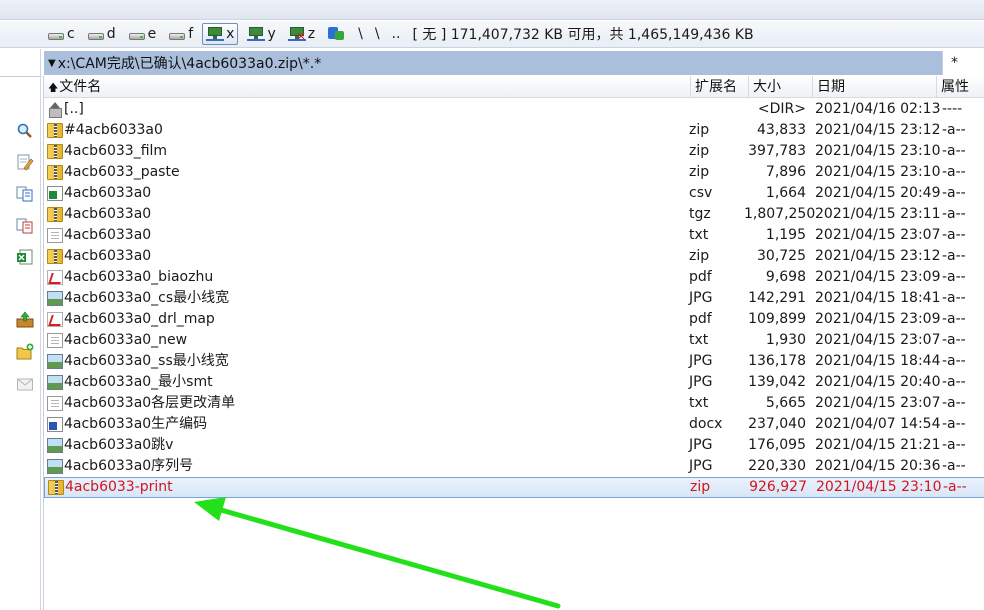  Describe the element at coordinates (55, 256) in the screenshot. I see `archive-icon` at that location.